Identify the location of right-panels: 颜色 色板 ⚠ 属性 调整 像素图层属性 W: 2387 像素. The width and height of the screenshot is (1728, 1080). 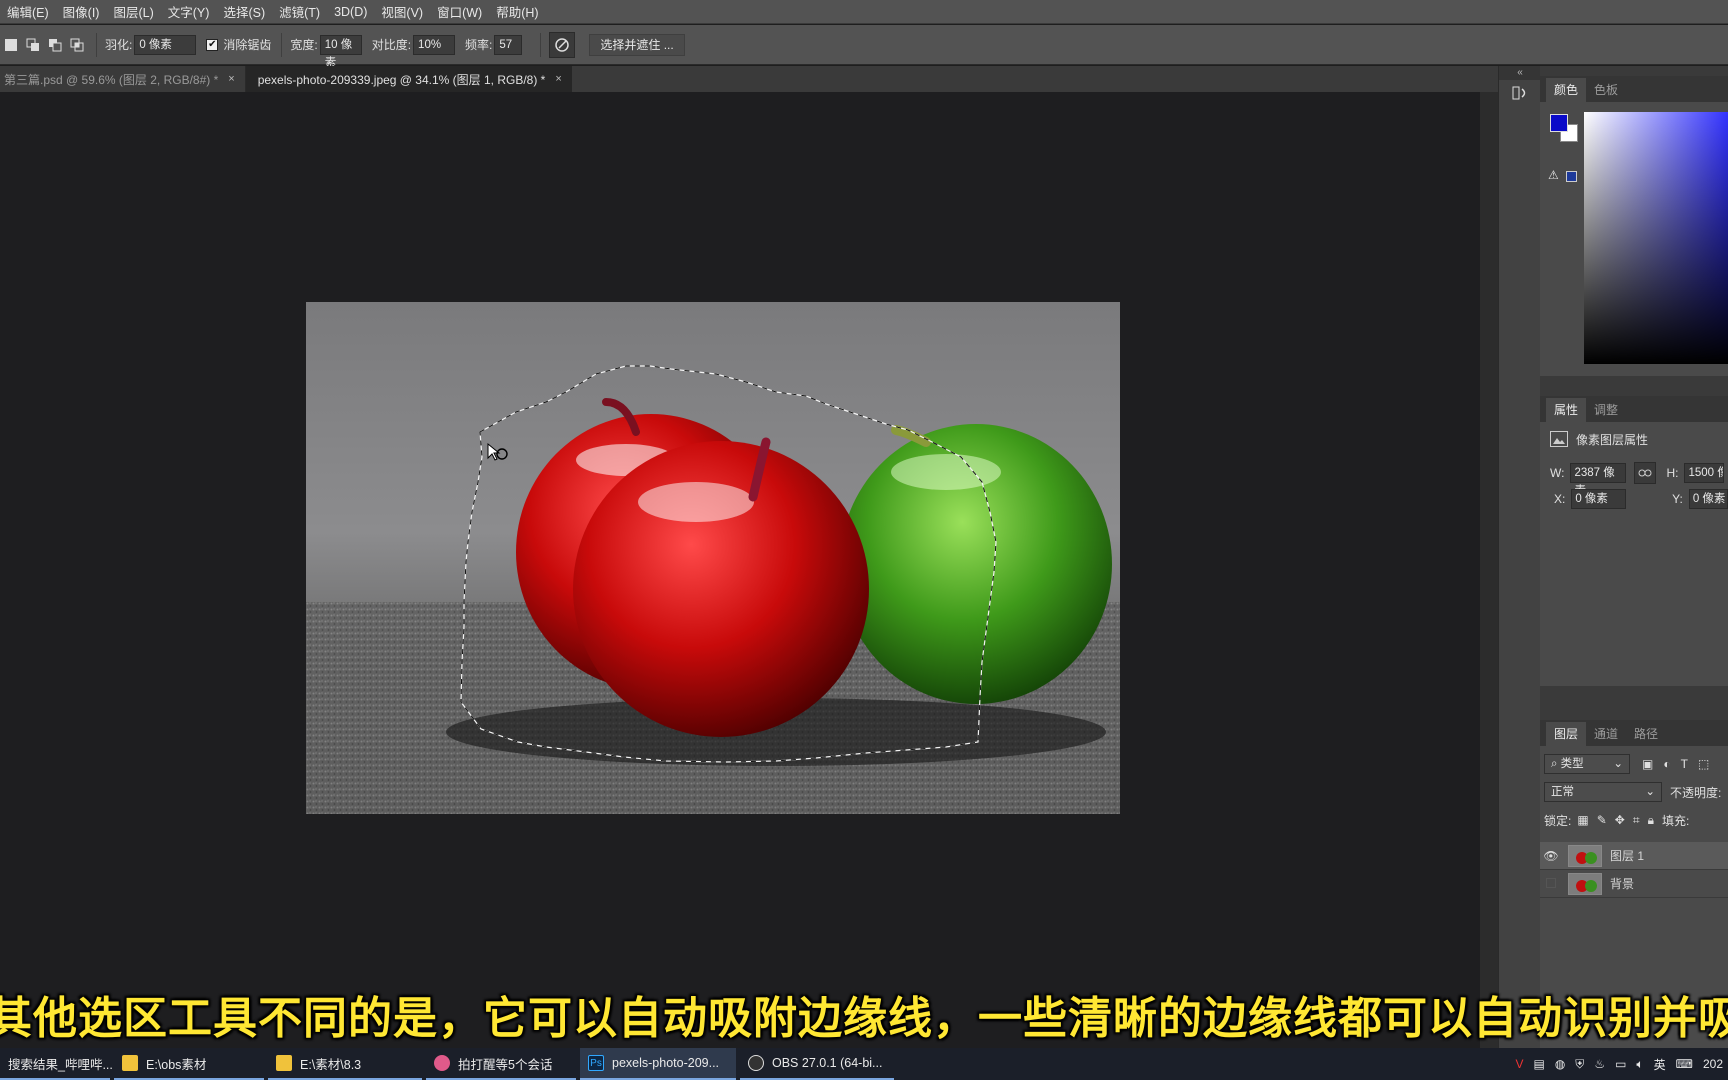
(1634, 559).